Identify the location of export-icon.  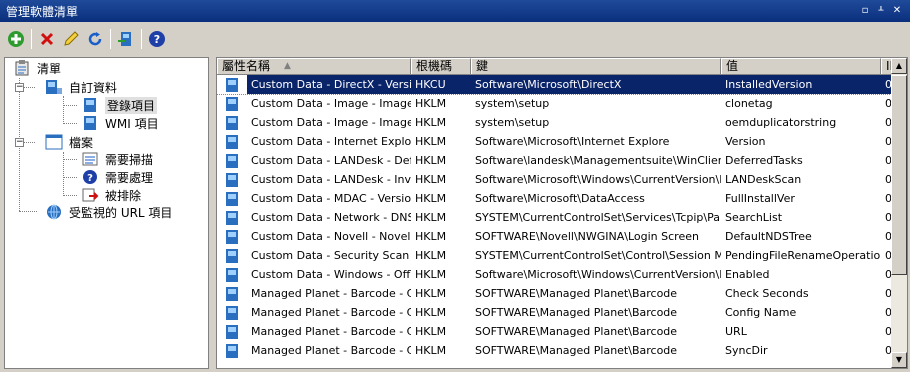
(124, 39).